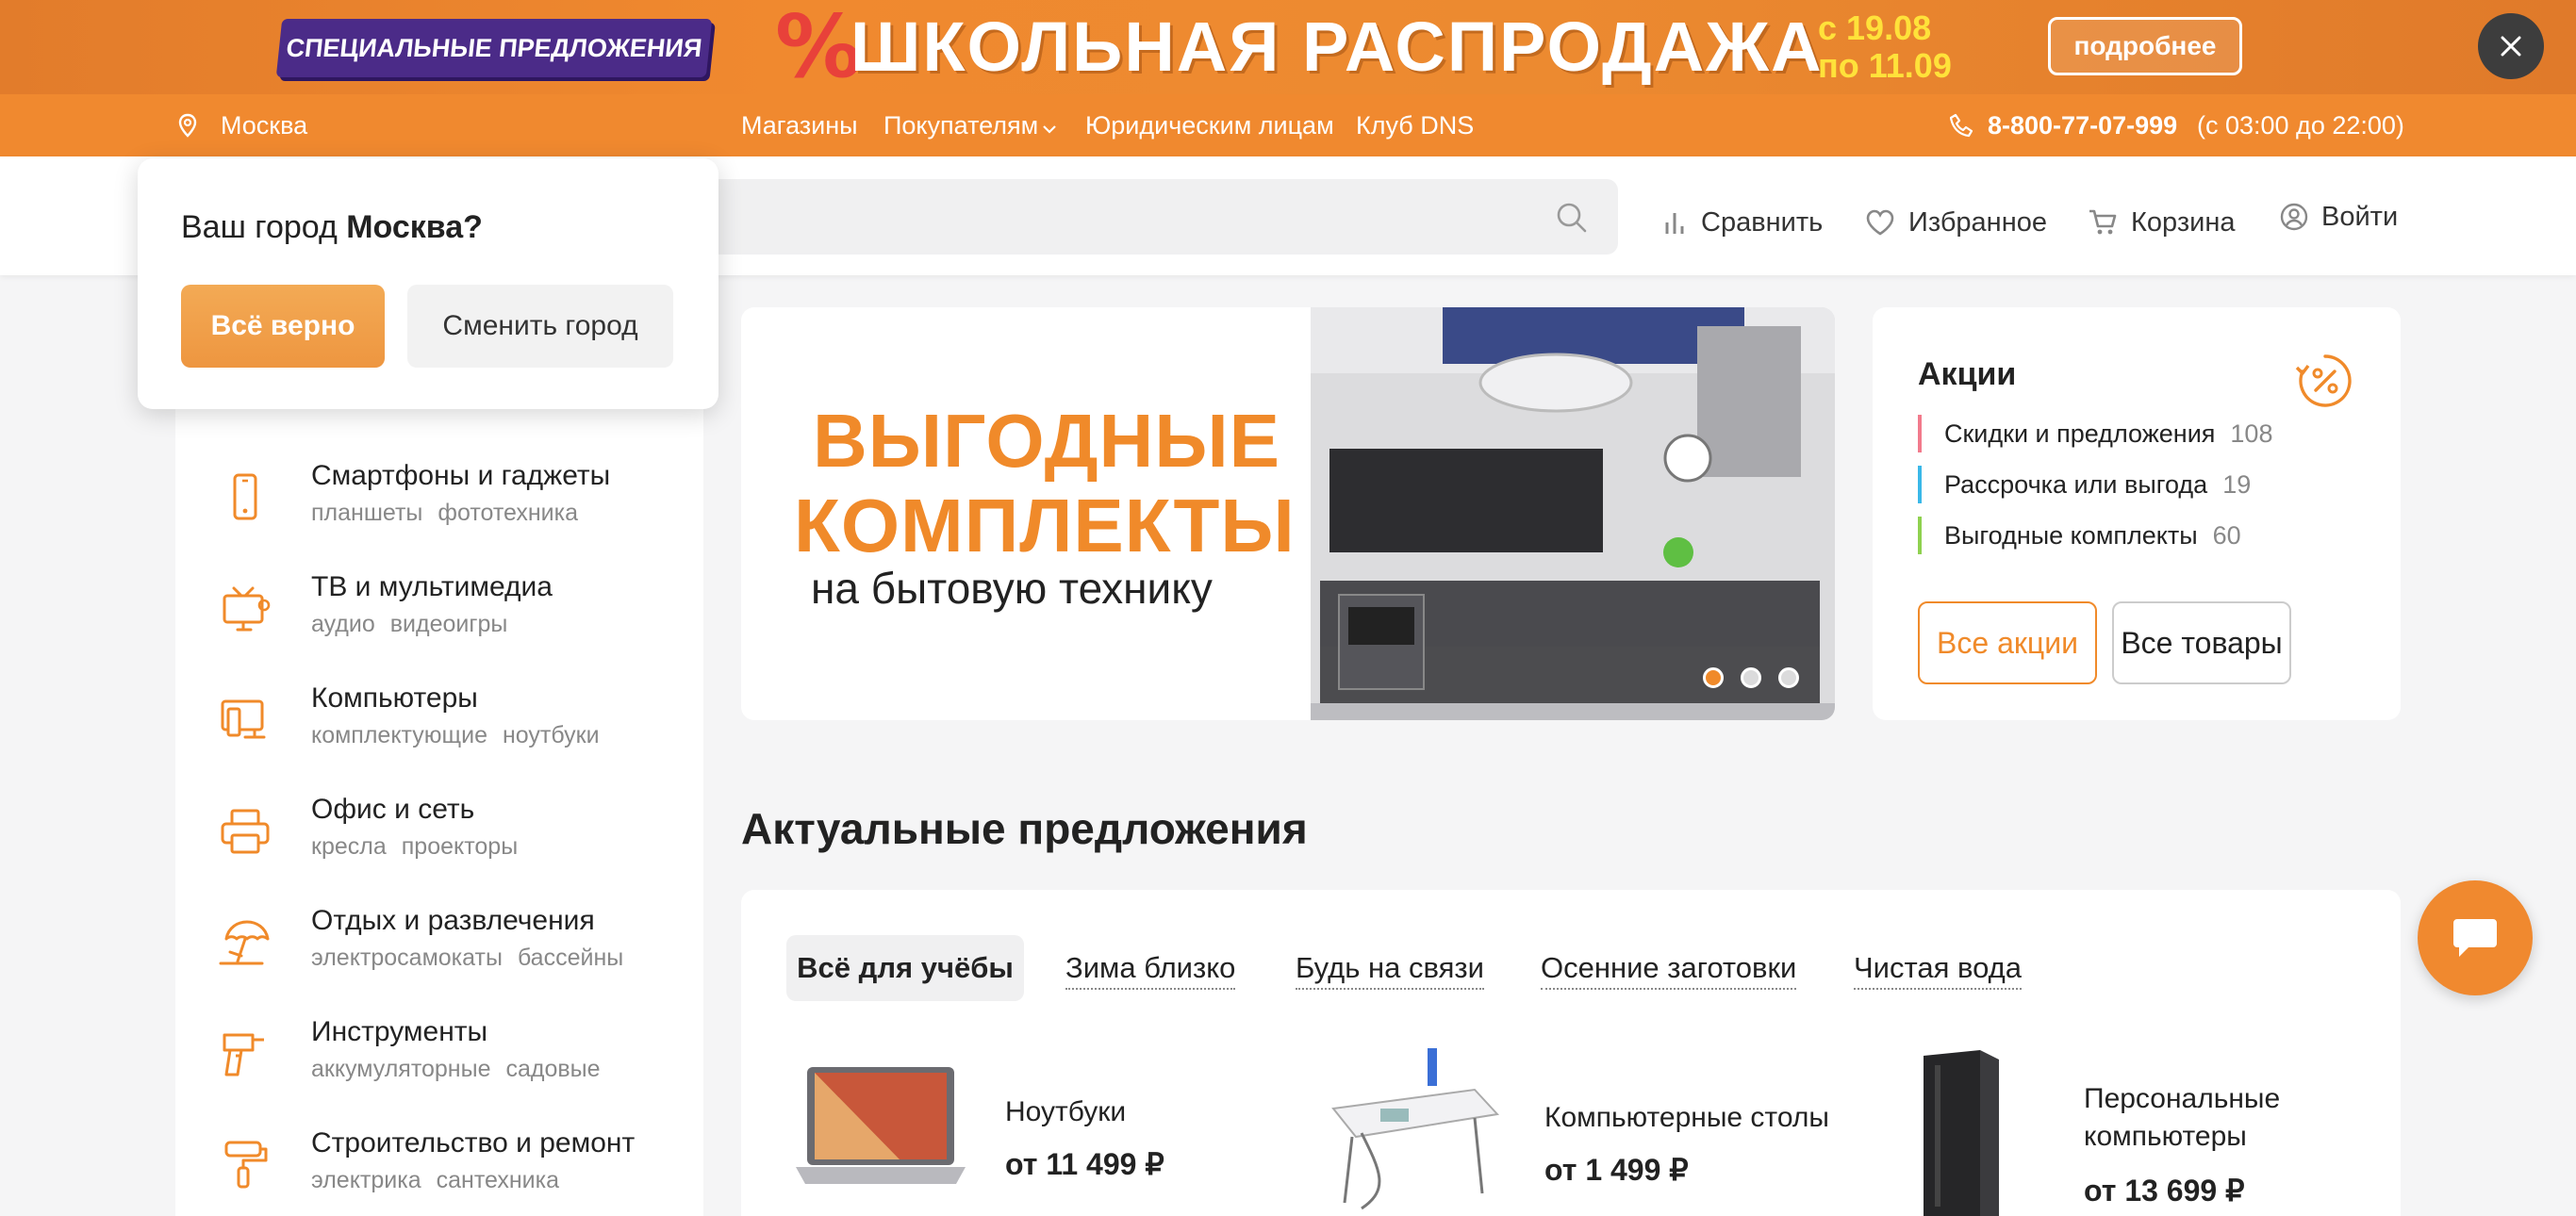  Describe the element at coordinates (1880, 222) in the screenshot. I see `heart-icon` at that location.